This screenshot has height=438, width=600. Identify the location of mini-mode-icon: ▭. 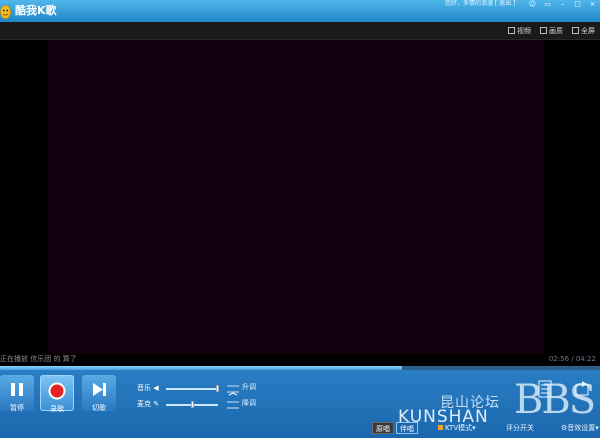
(547, 4).